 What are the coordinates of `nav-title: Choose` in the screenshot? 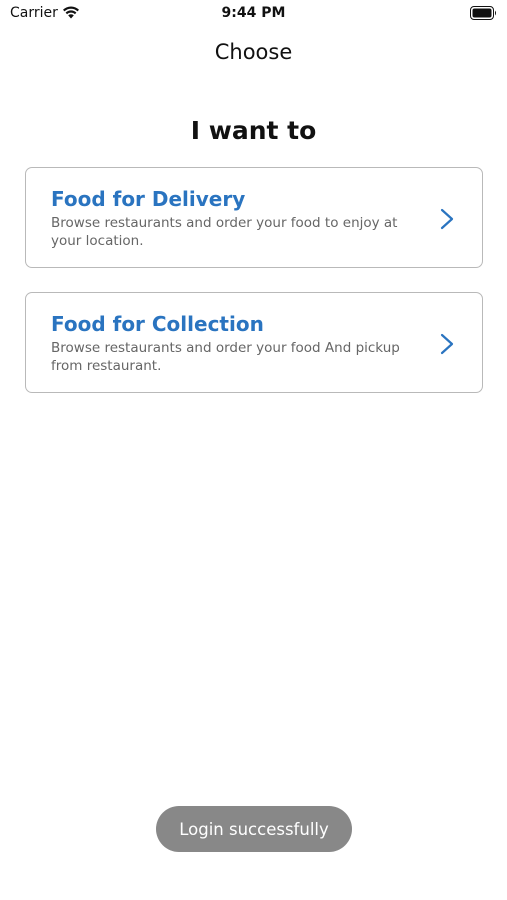 It's located at (253, 52).